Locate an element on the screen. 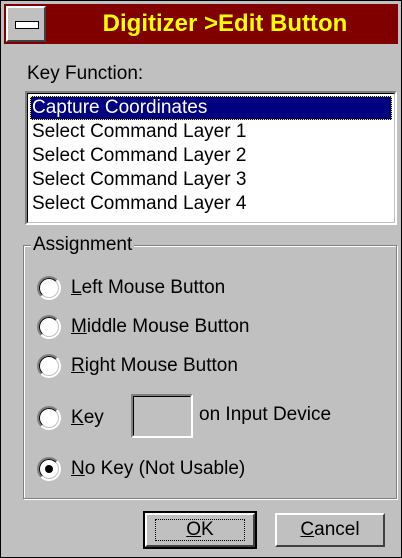 The image size is (402, 558). list-item-command-layer-2: Select Command Layer 2 is located at coordinates (211, 156).